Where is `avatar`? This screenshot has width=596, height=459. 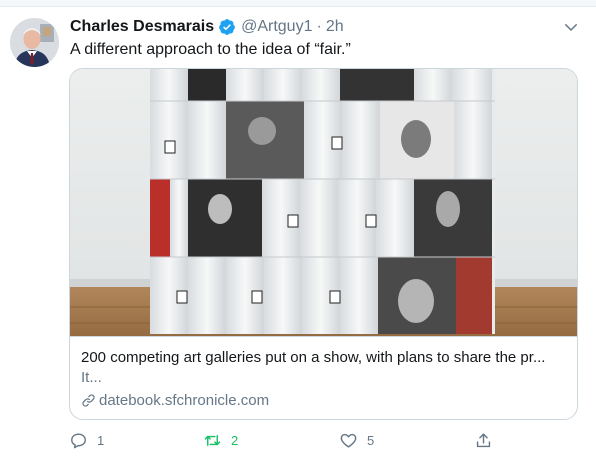 avatar is located at coordinates (34, 42).